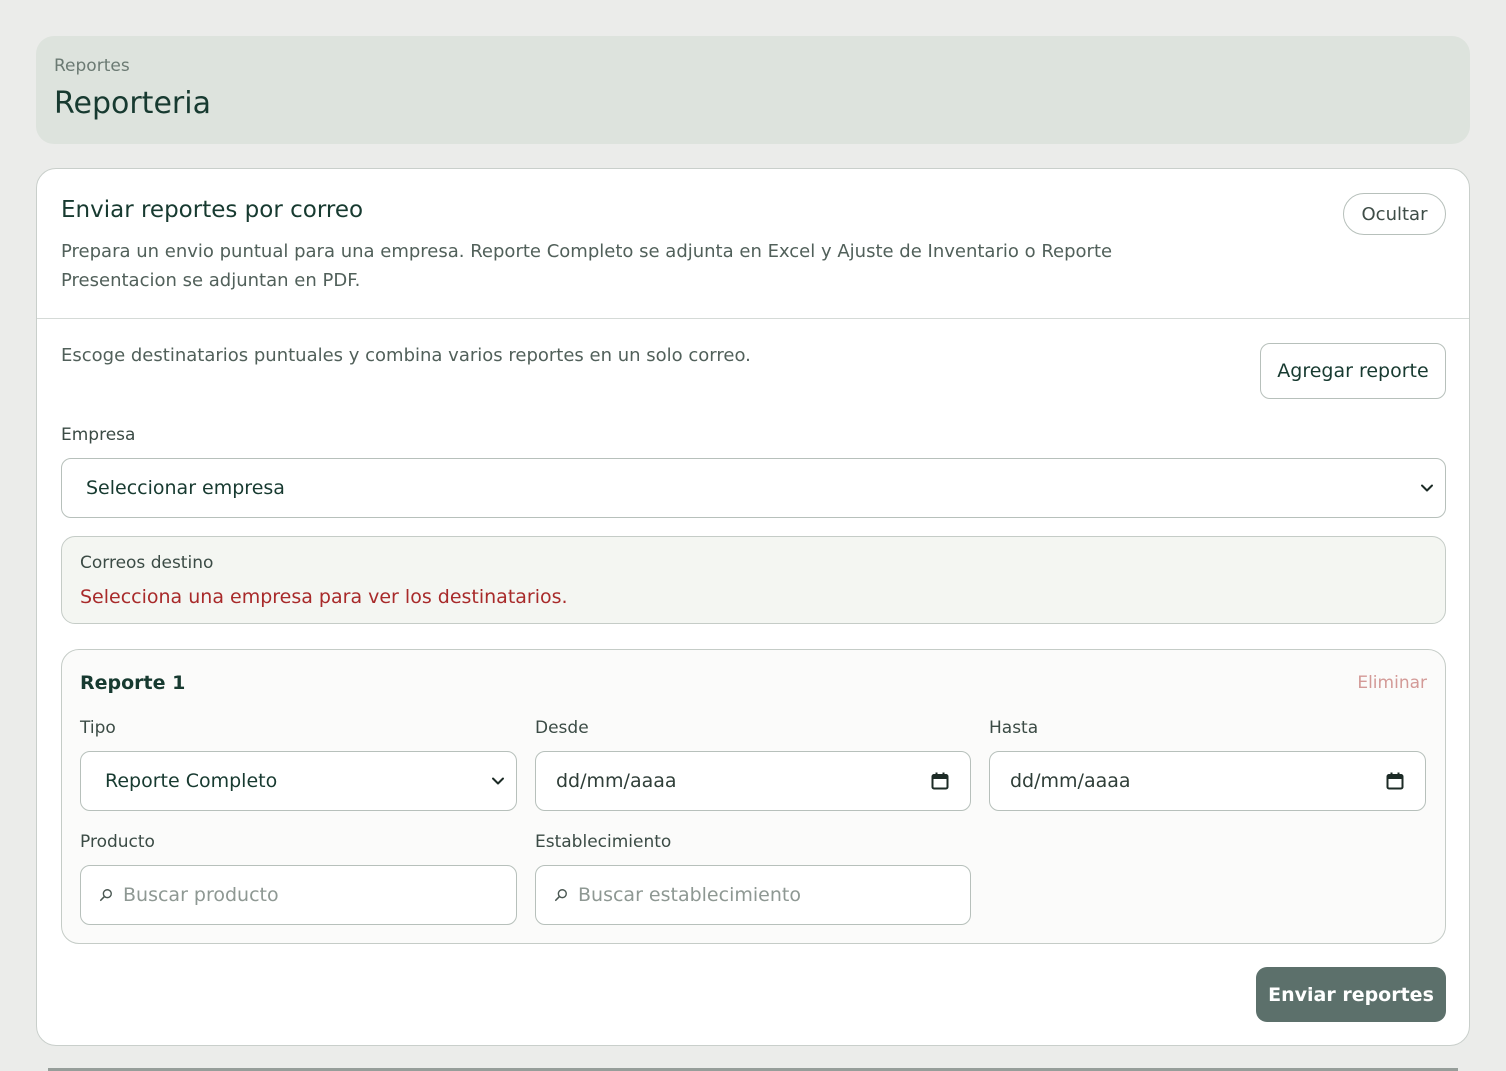 The width and height of the screenshot is (1506, 1071). Describe the element at coordinates (191, 781) in the screenshot. I see `type-select-value: Reporte Completo` at that location.